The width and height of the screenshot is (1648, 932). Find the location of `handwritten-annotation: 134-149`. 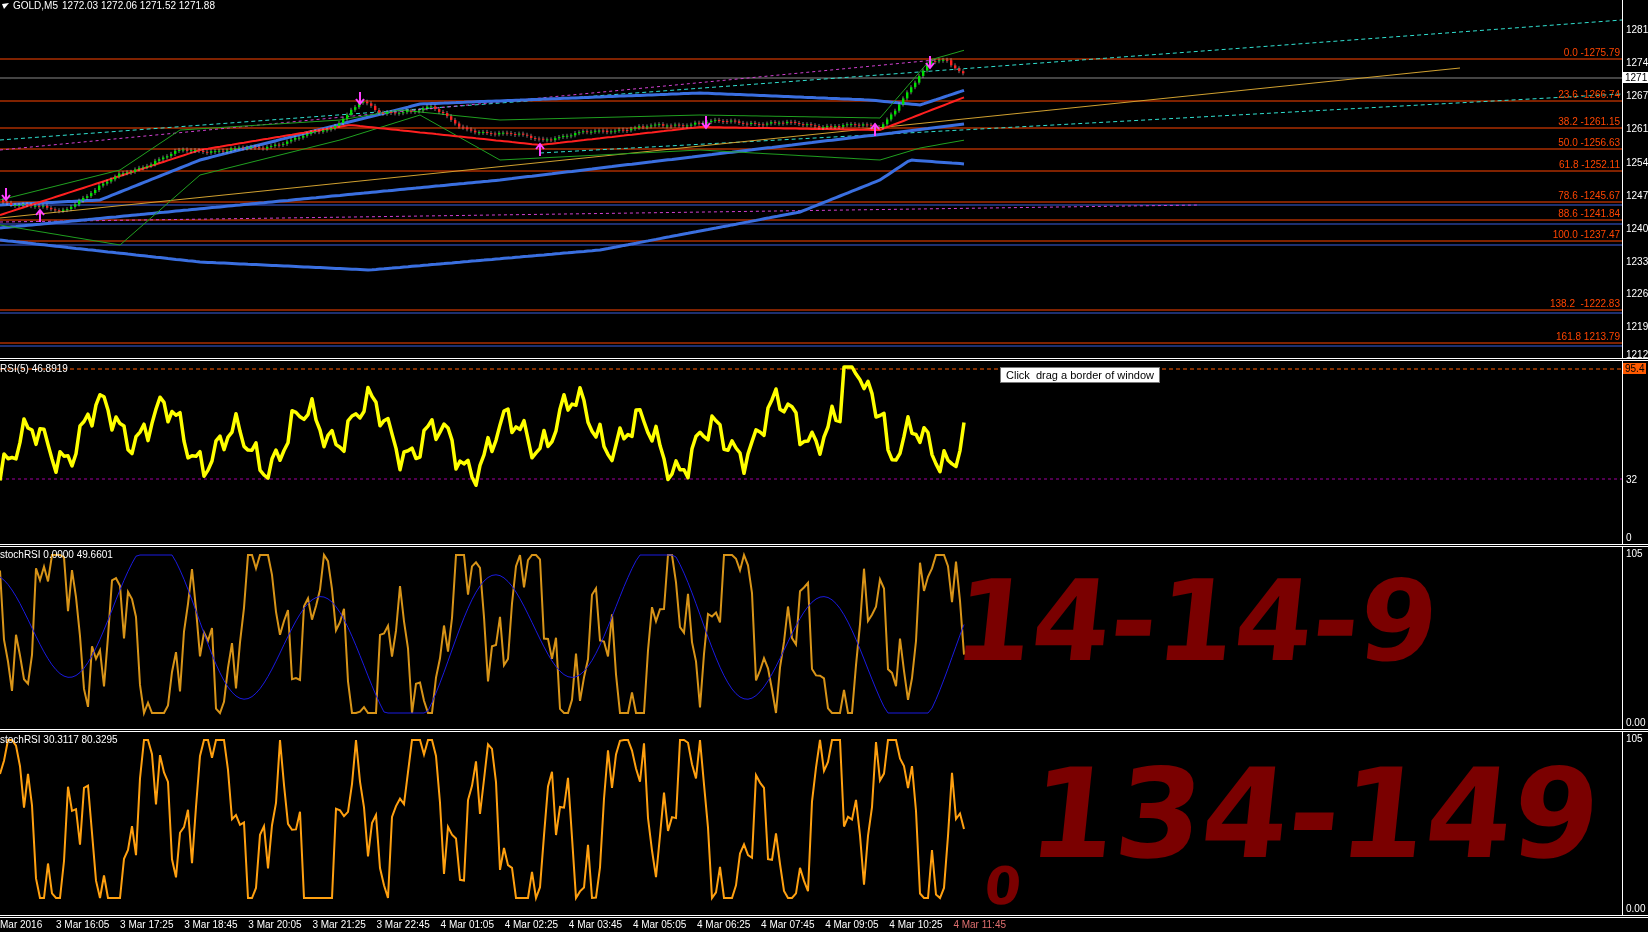

handwritten-annotation: 134-149 is located at coordinates (1314, 814).